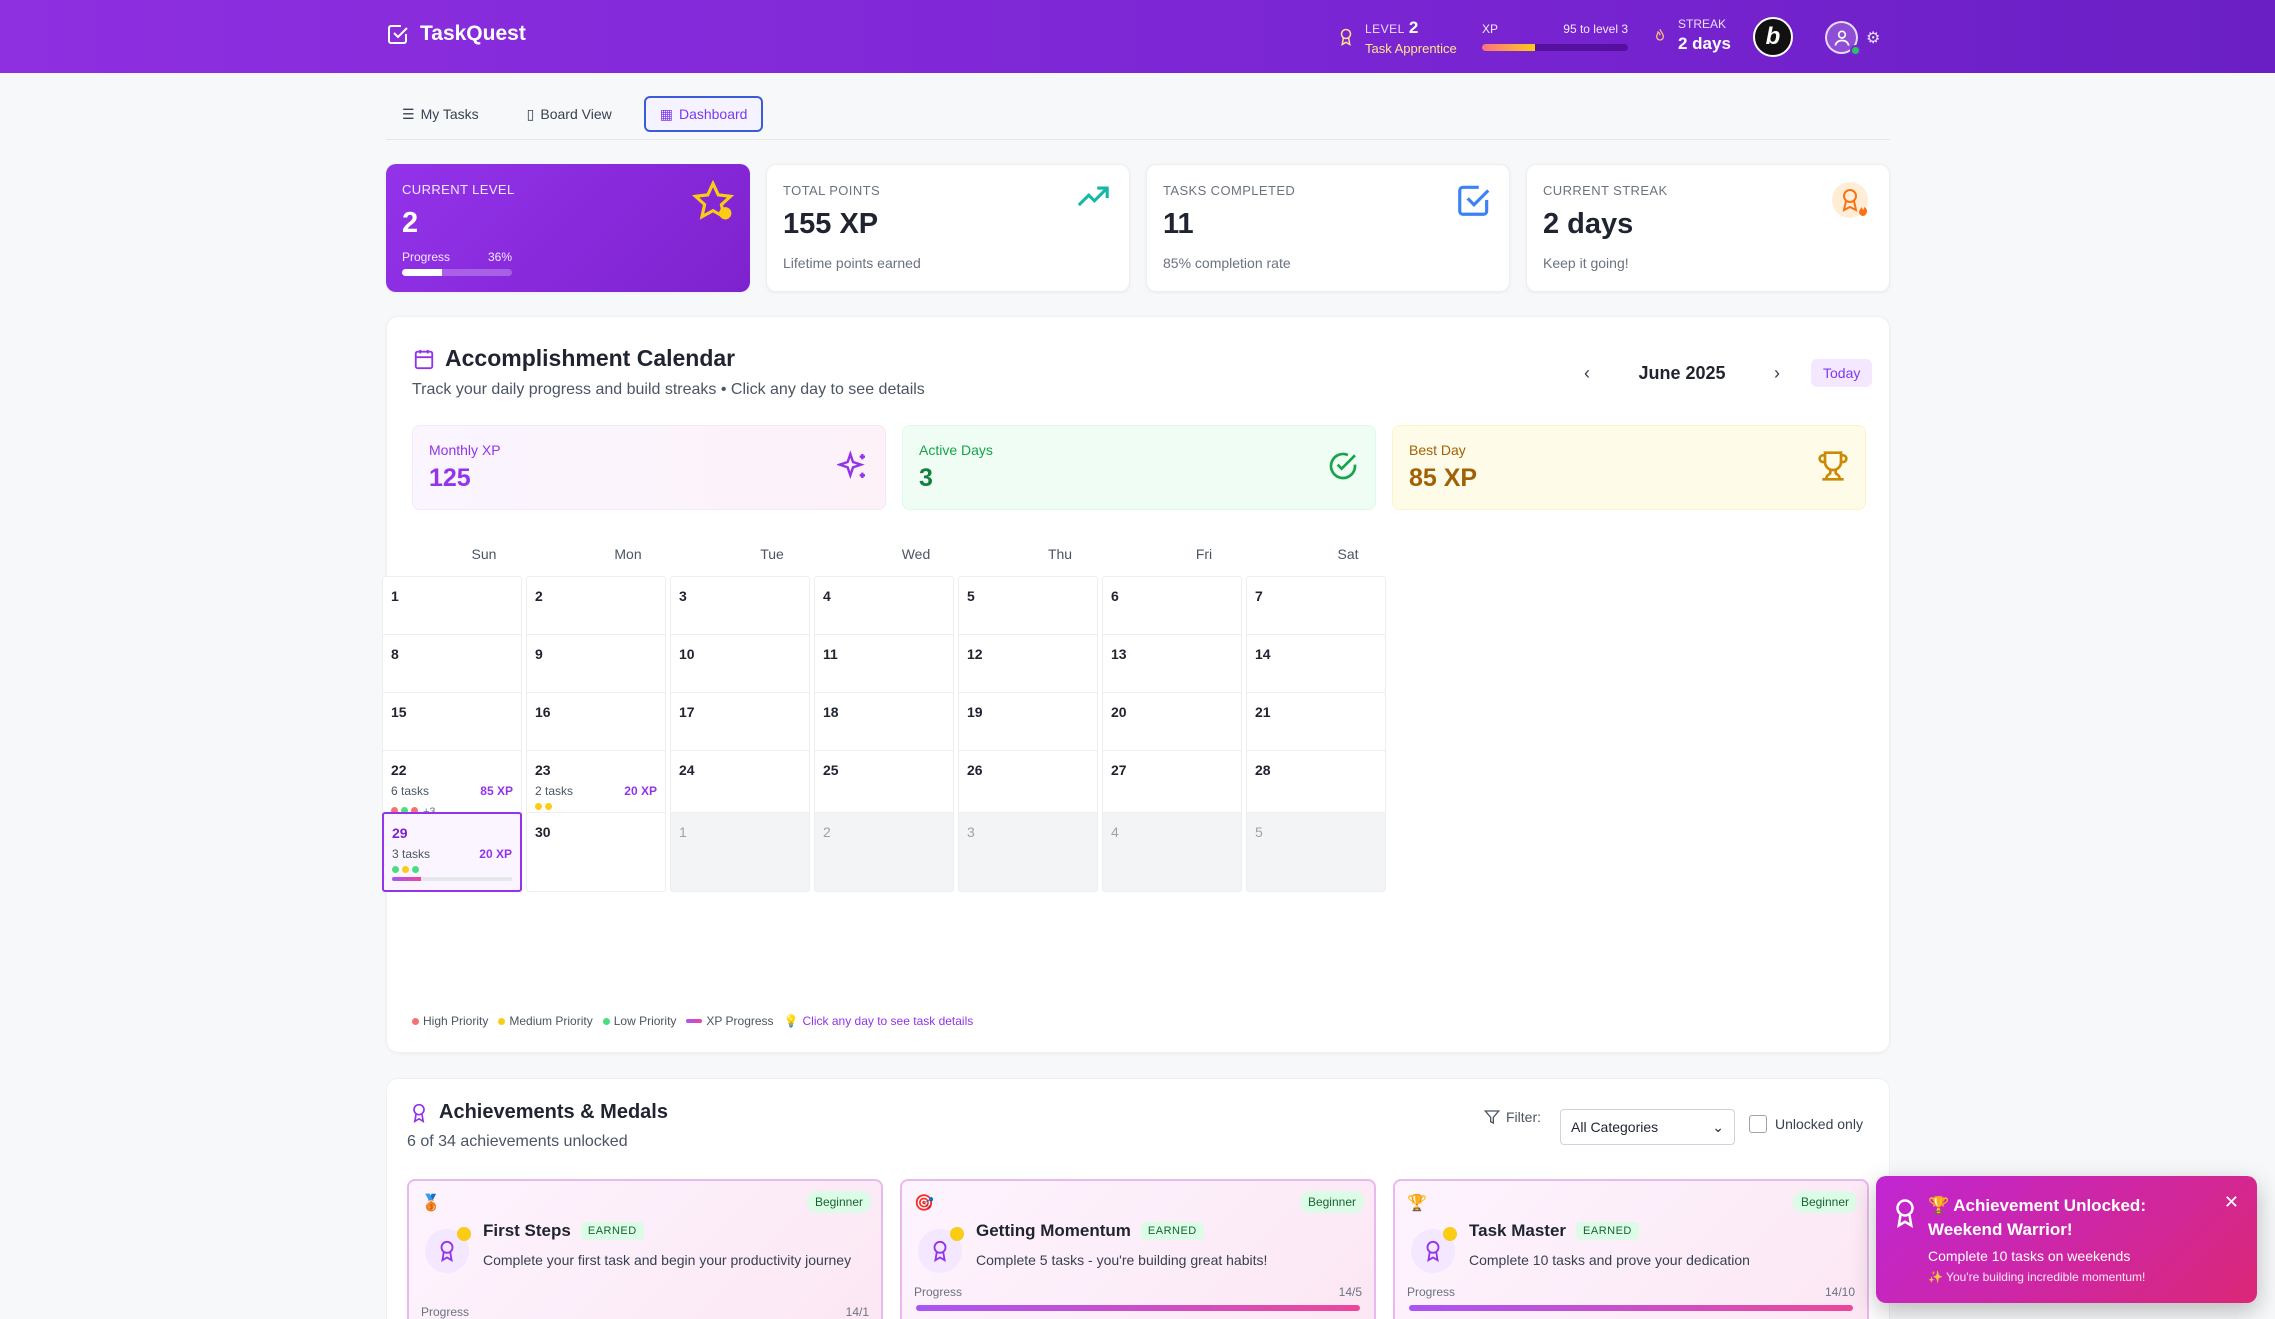 This screenshot has height=1319, width=2275. I want to click on unlocked-only-checkbox, so click(1758, 1124).